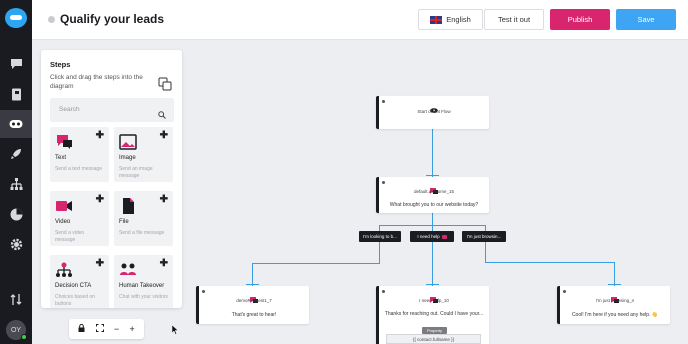 Image resolution: width=688 pixels, height=344 pixels. I want to click on chat-icon, so click(64, 144).